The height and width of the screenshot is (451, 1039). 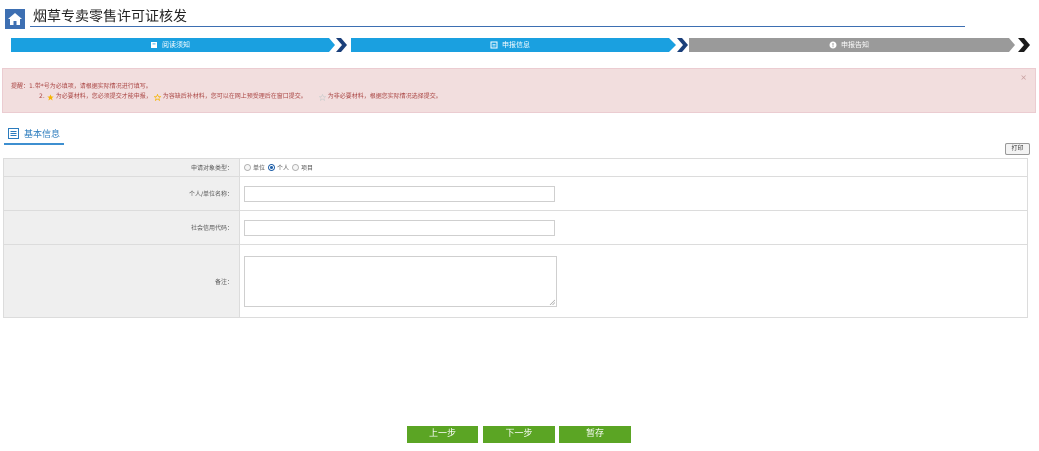 I want to click on save-draft-button: 暂存, so click(x=595, y=434).